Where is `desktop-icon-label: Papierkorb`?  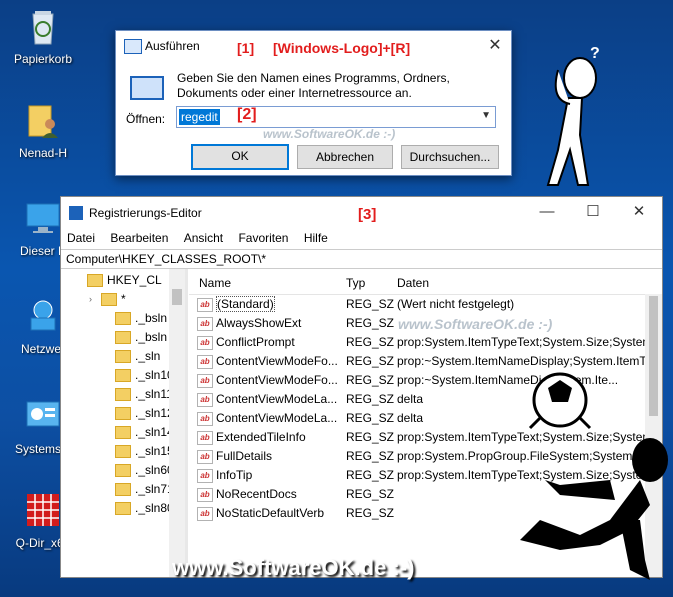 desktop-icon-label: Papierkorb is located at coordinates (43, 59).